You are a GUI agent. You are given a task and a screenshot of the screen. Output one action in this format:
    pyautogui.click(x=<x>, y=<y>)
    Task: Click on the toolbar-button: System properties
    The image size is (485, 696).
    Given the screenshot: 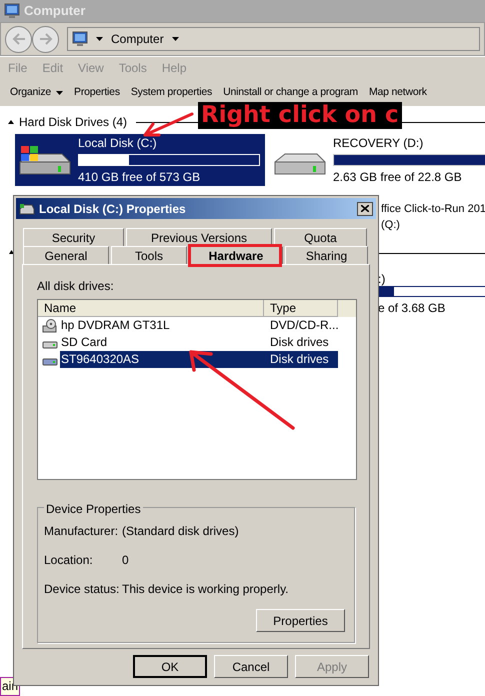 What is the action you would take?
    pyautogui.click(x=171, y=92)
    